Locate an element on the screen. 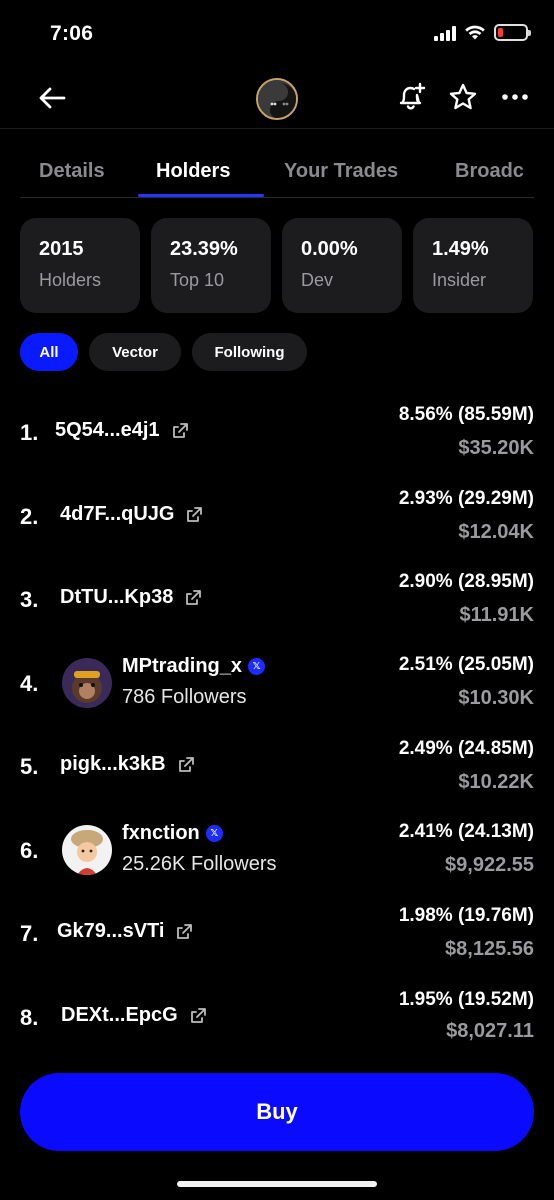 The height and width of the screenshot is (1200, 554). tab-holders: Holders is located at coordinates (193, 171).